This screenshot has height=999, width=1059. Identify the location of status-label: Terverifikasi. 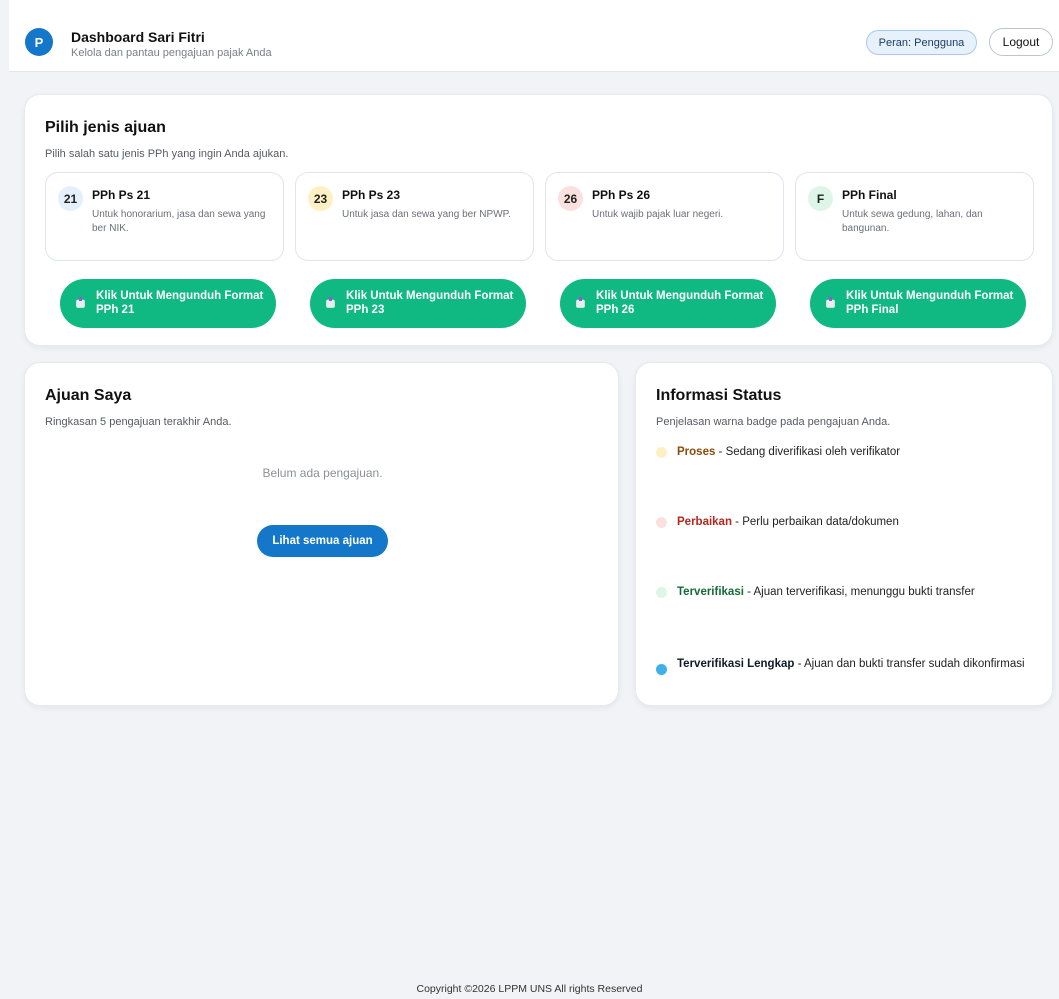
(710, 592).